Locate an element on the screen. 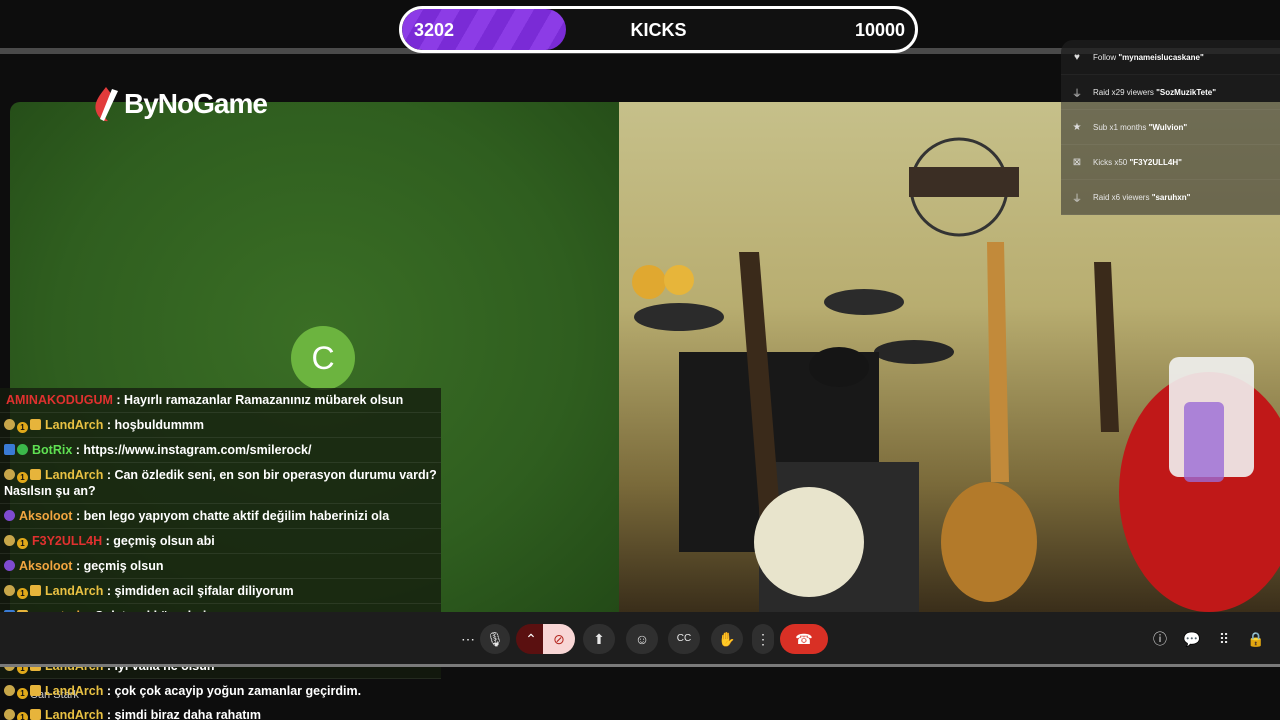 This screenshot has width=1280, height=720. feed-event-label: Raid x6 viewers is located at coordinates (1122, 197).